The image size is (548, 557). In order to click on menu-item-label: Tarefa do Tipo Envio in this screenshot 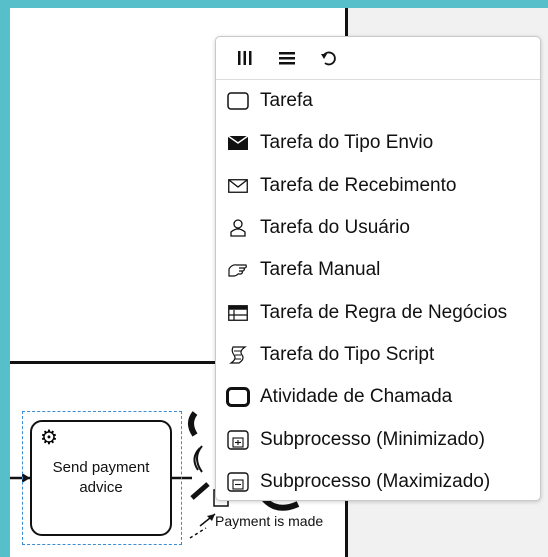, I will do `click(347, 143)`.